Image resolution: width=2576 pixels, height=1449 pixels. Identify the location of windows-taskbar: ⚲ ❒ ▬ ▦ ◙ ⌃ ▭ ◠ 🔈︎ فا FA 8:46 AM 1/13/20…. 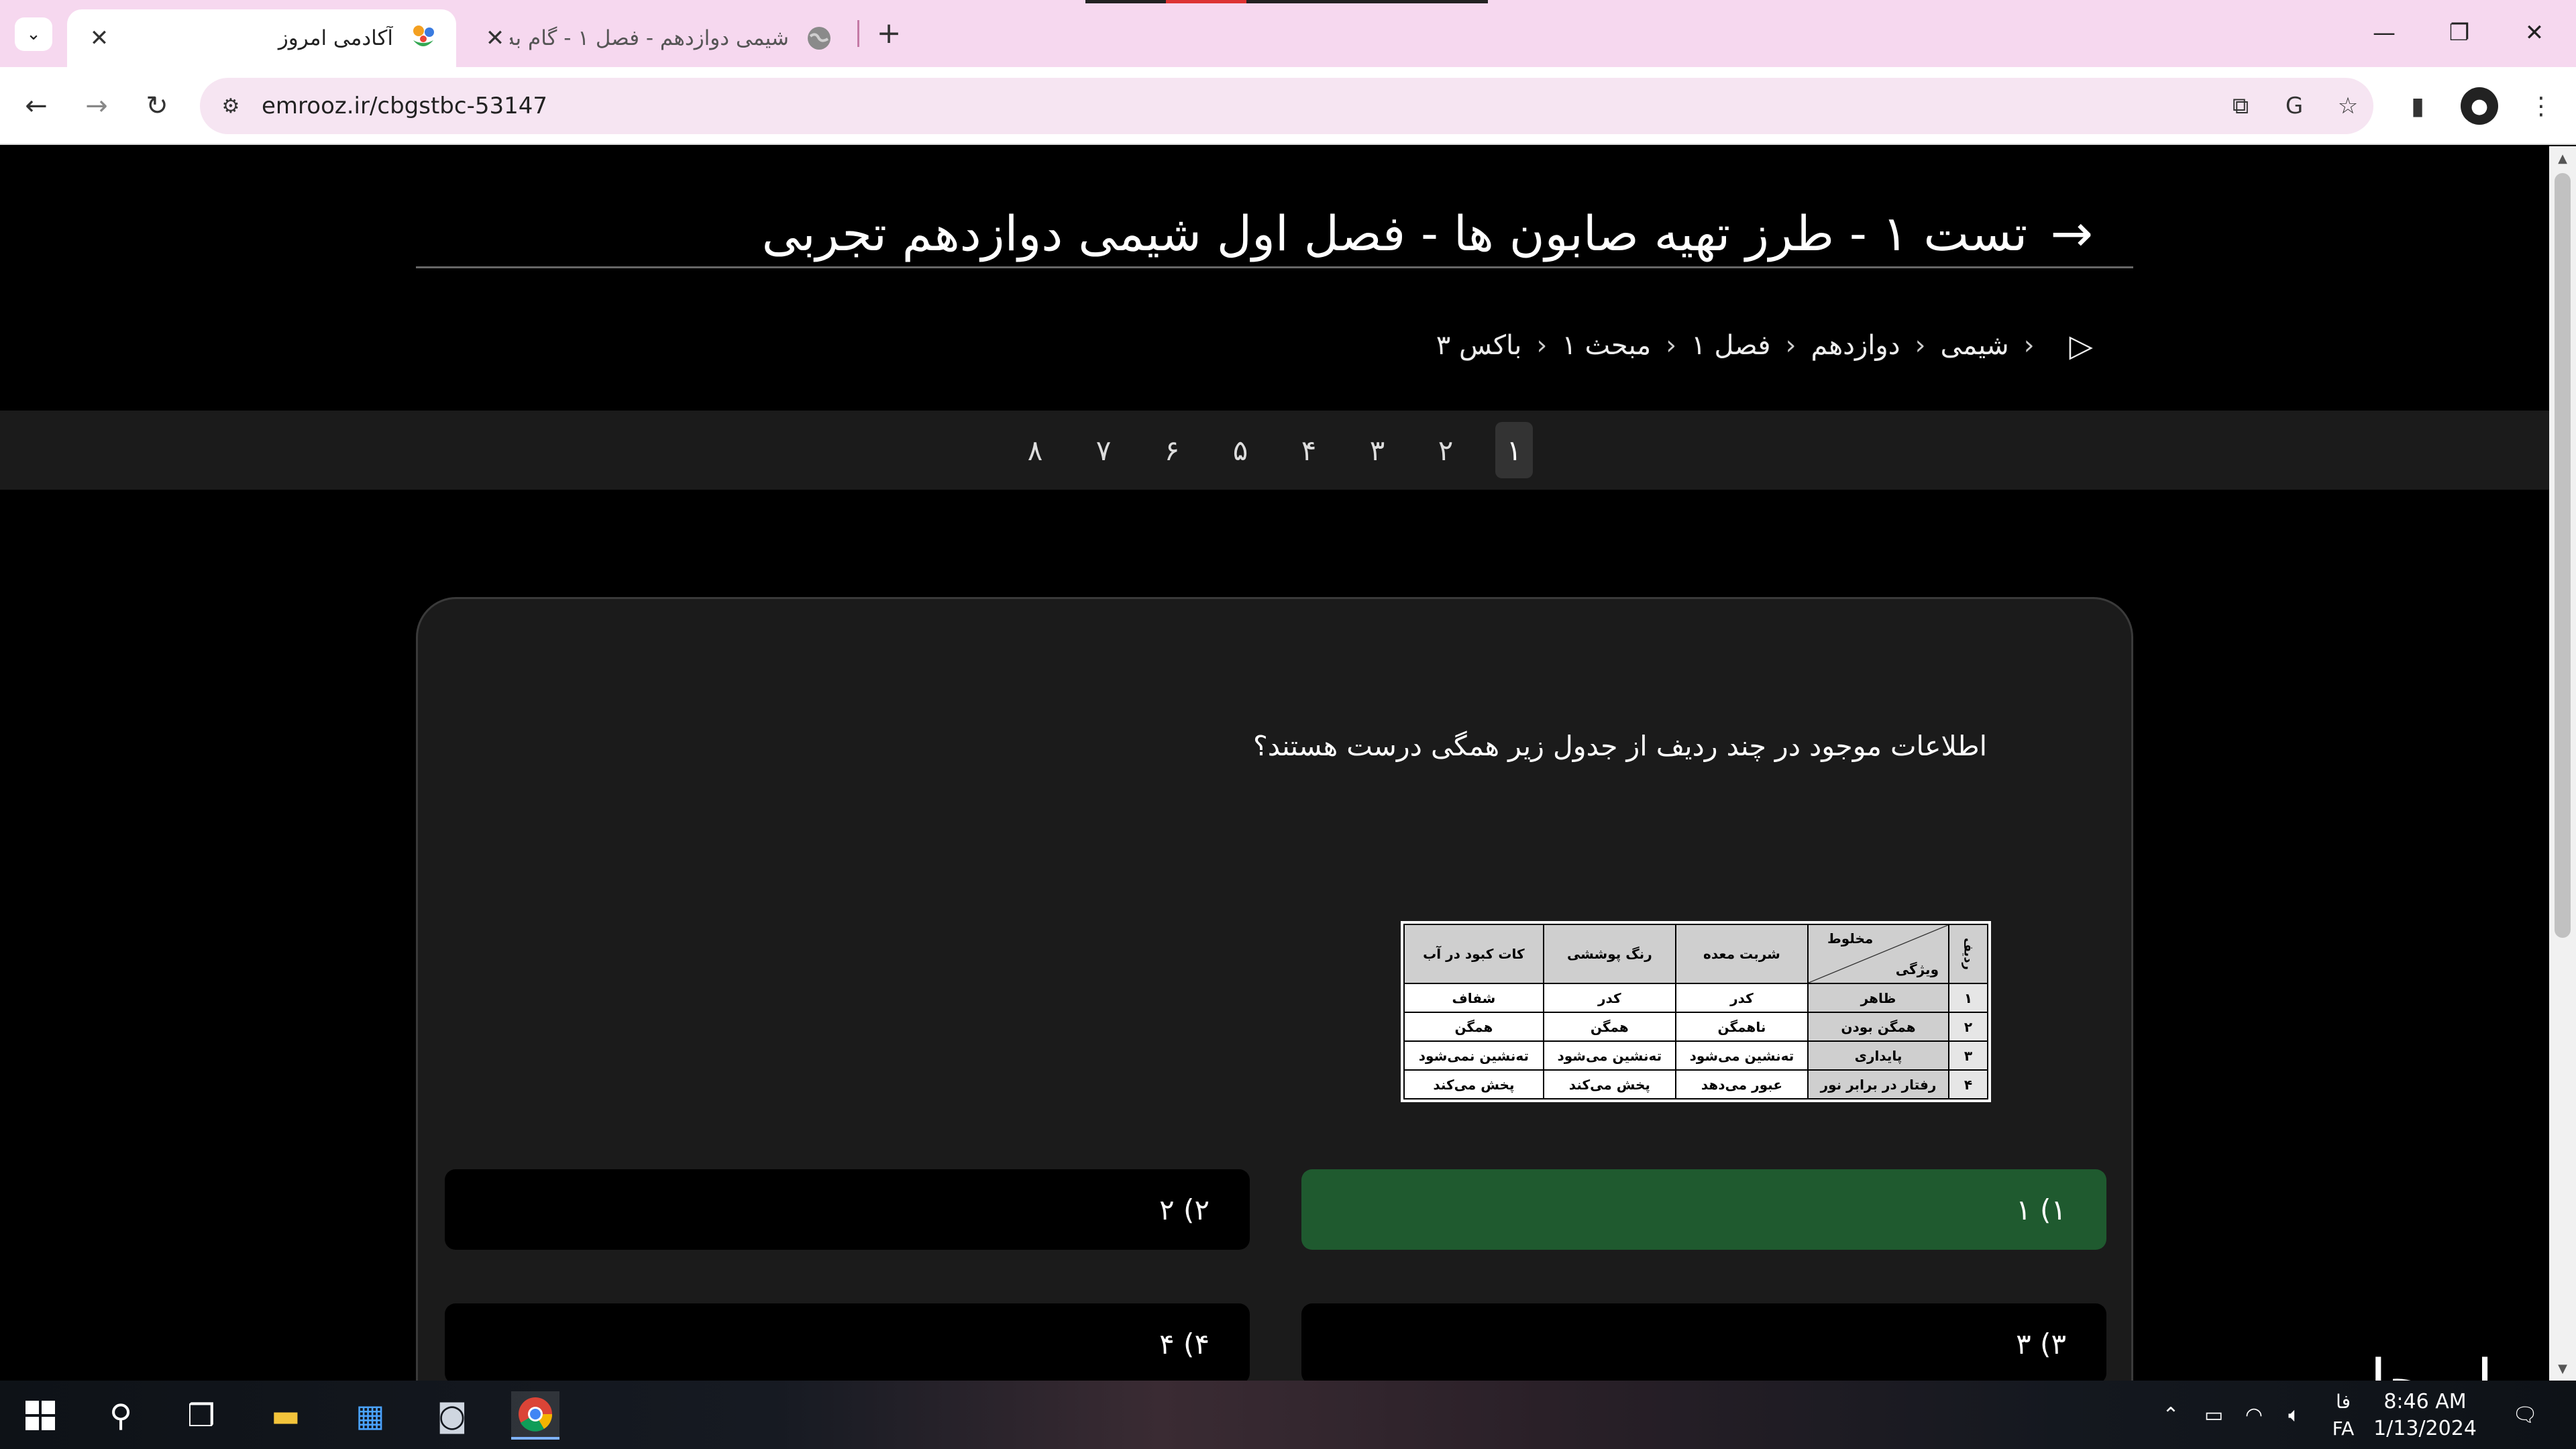
(1288, 1415).